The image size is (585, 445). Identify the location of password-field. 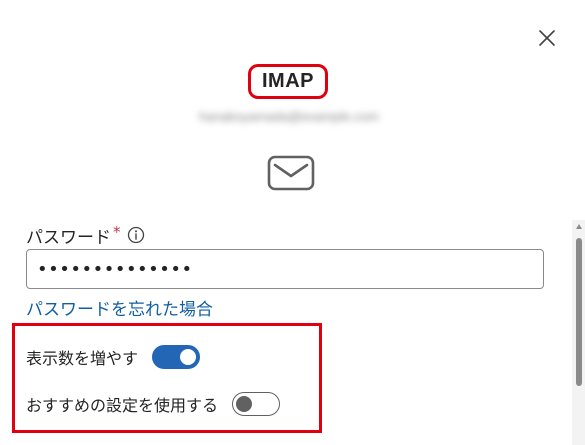
(285, 269).